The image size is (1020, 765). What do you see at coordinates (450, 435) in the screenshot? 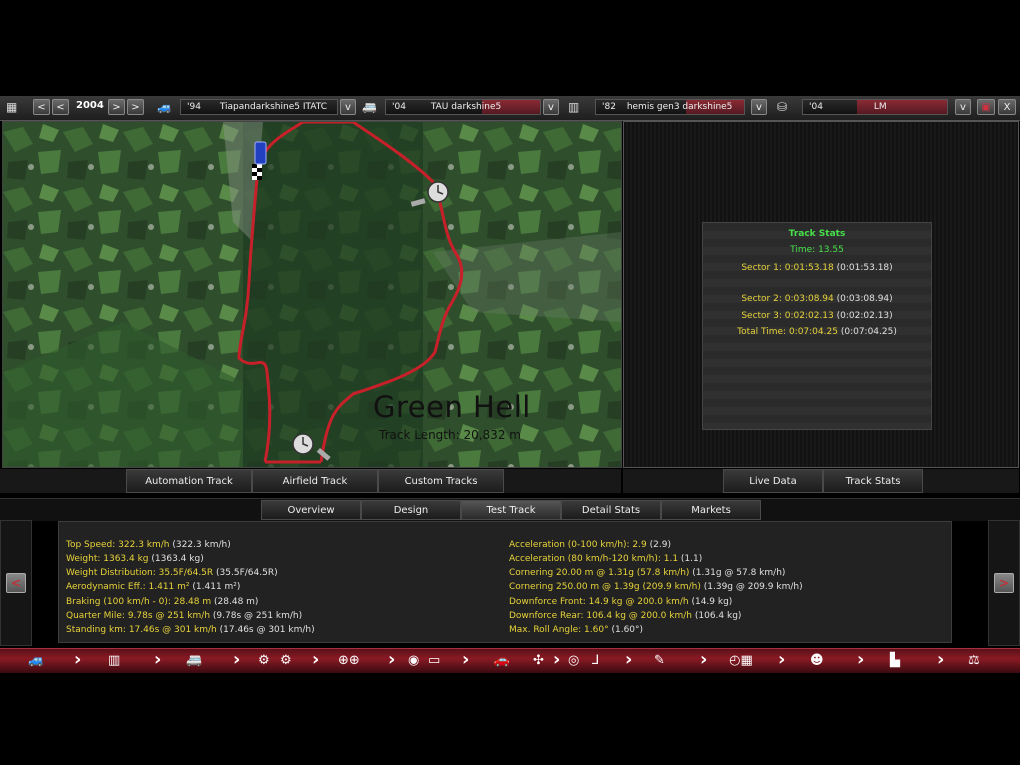
I see `track-length: Track Length: 20,832 m` at bounding box center [450, 435].